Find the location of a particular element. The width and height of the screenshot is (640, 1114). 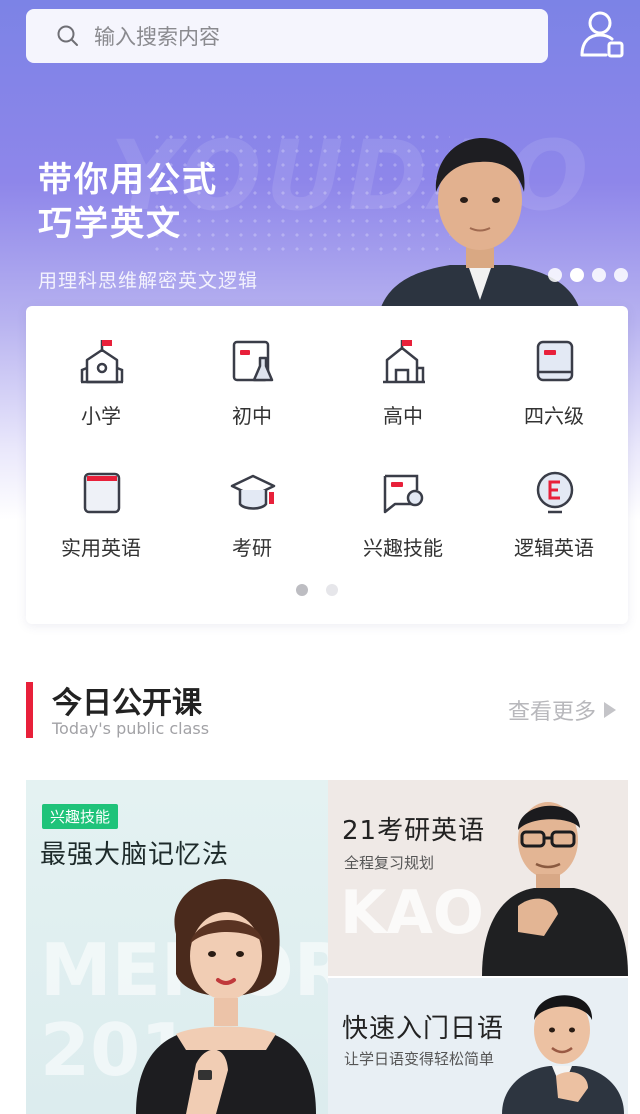

category-label: 四六级 is located at coordinates (554, 416).